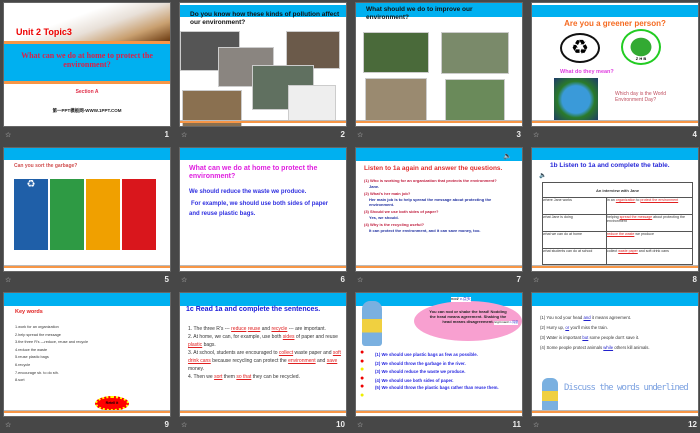  What do you see at coordinates (31, 214) in the screenshot?
I see `recyclable-bin: ♻` at bounding box center [31, 214].